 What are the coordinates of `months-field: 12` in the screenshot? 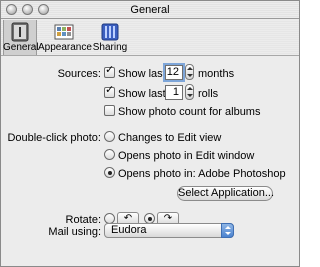 It's located at (174, 72).